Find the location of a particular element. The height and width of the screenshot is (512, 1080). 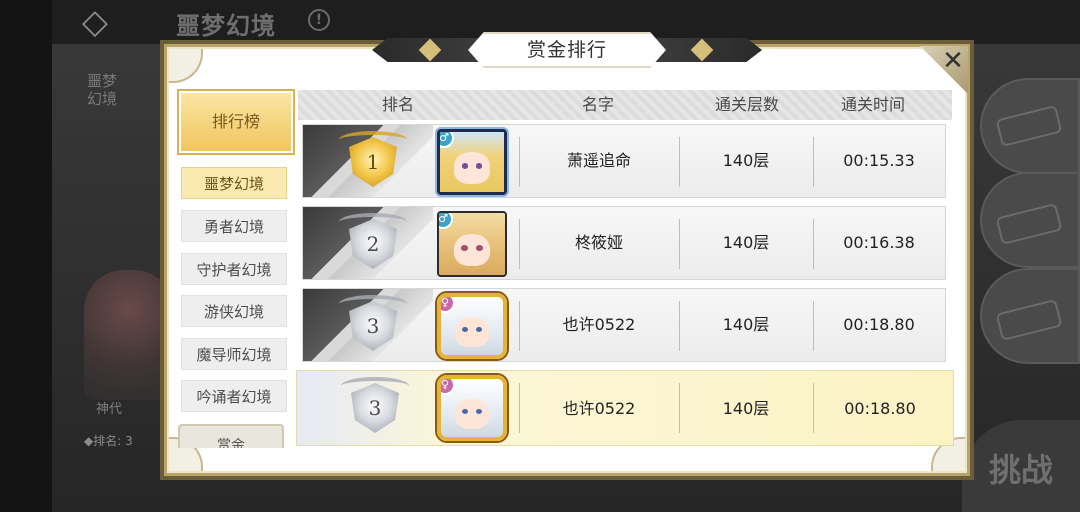

clear-time: 00:16.38 is located at coordinates (879, 242).